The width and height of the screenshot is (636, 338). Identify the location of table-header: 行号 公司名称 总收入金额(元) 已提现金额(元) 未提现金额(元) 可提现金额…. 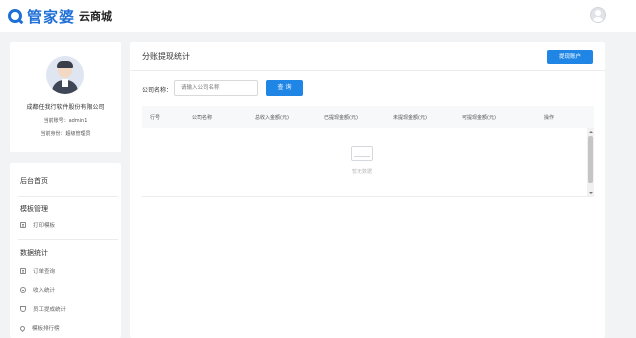
(368, 117).